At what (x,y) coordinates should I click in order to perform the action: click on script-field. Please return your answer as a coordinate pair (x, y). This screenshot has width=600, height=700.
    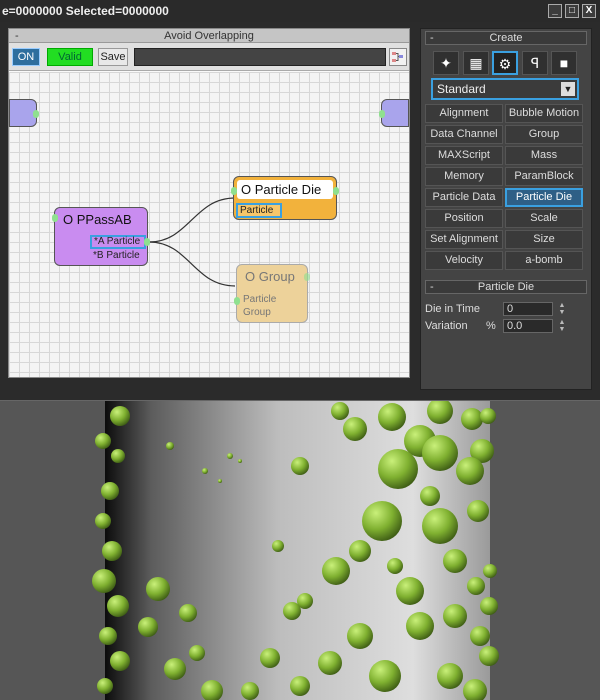
    Looking at the image, I should click on (260, 57).